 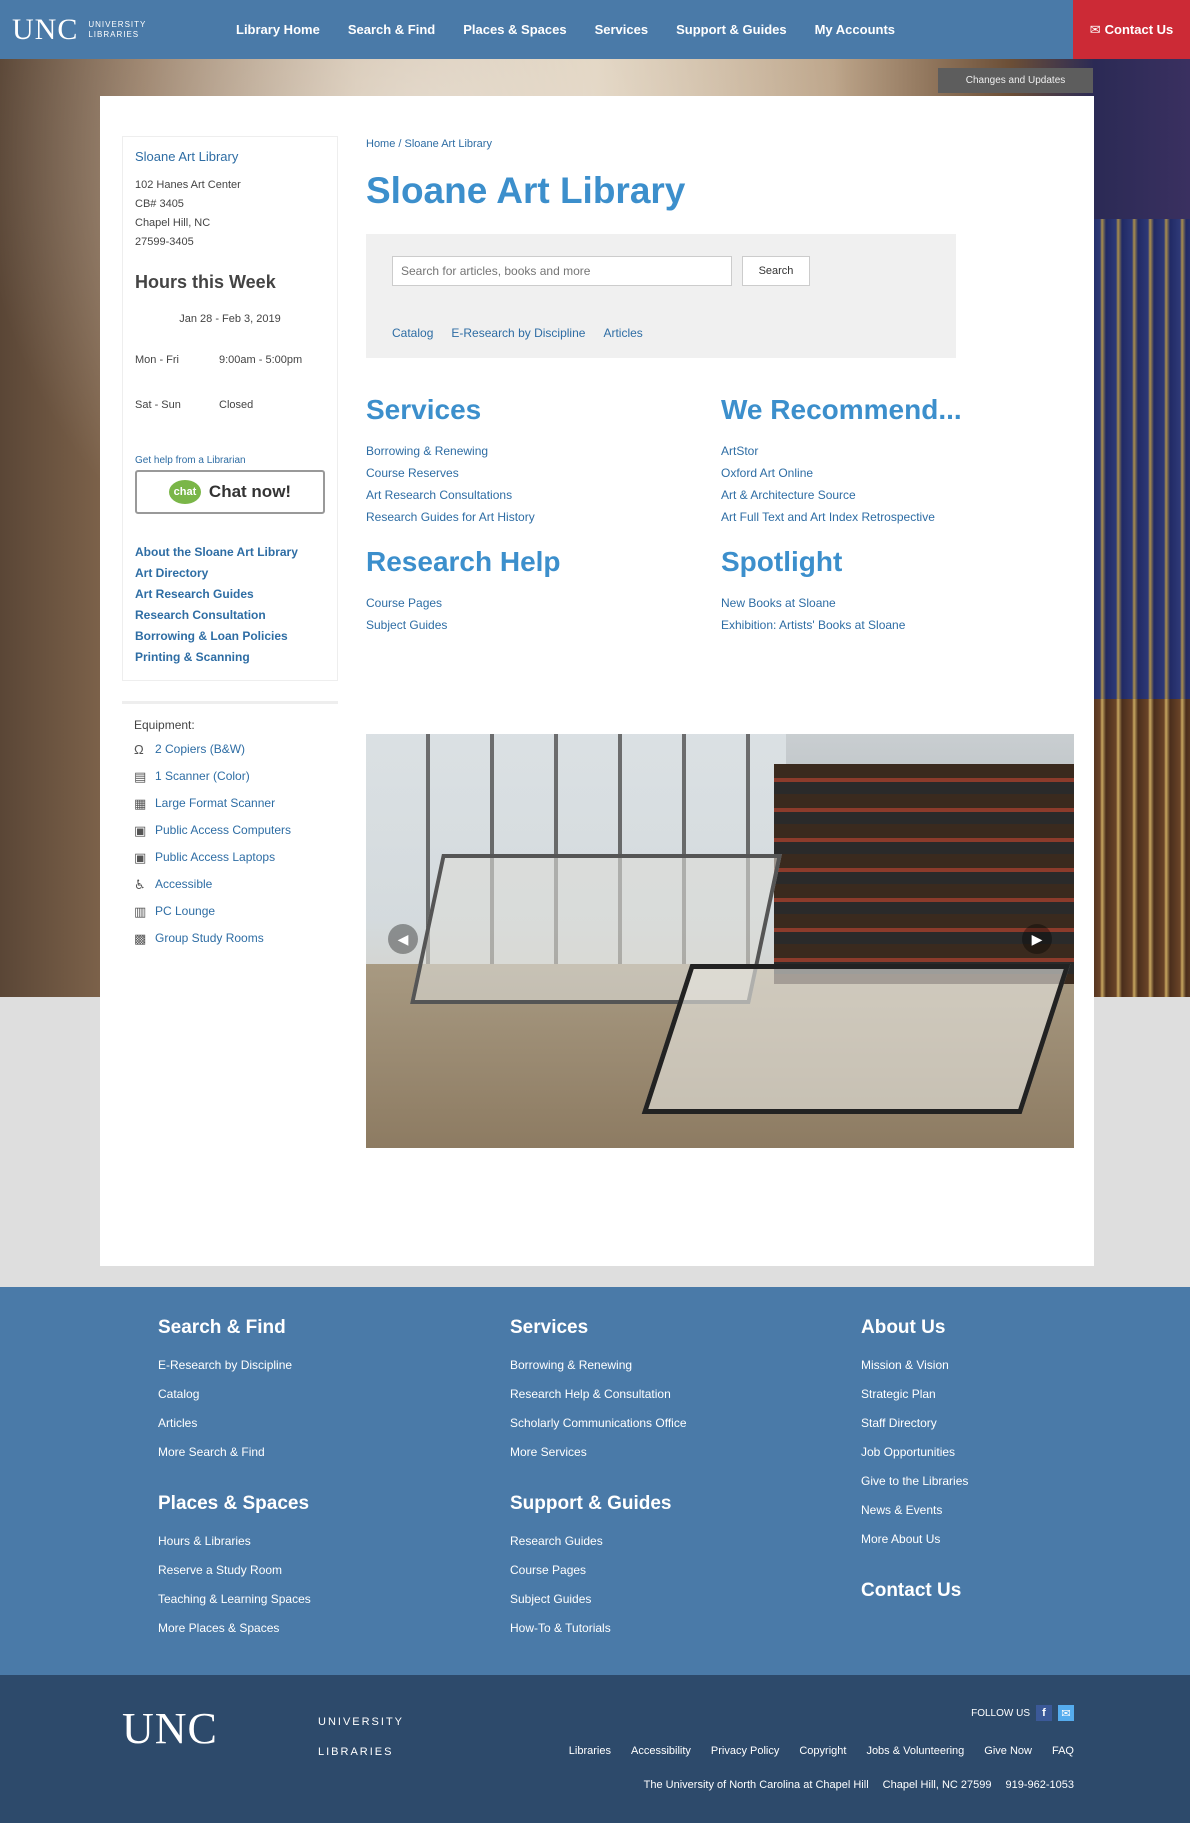 I want to click on large-scanner-icon: ▦, so click(x=140, y=803).